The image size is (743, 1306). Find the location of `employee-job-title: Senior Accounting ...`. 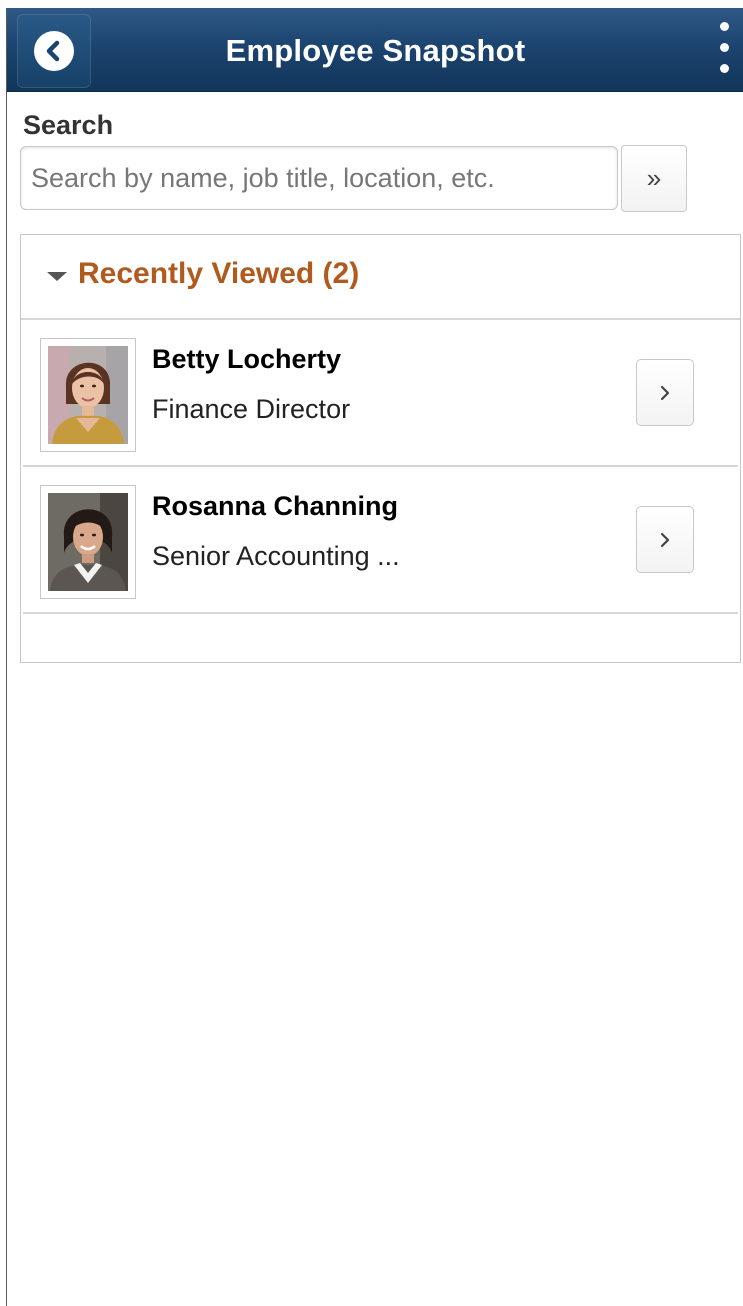

employee-job-title: Senior Accounting ... is located at coordinates (276, 556).